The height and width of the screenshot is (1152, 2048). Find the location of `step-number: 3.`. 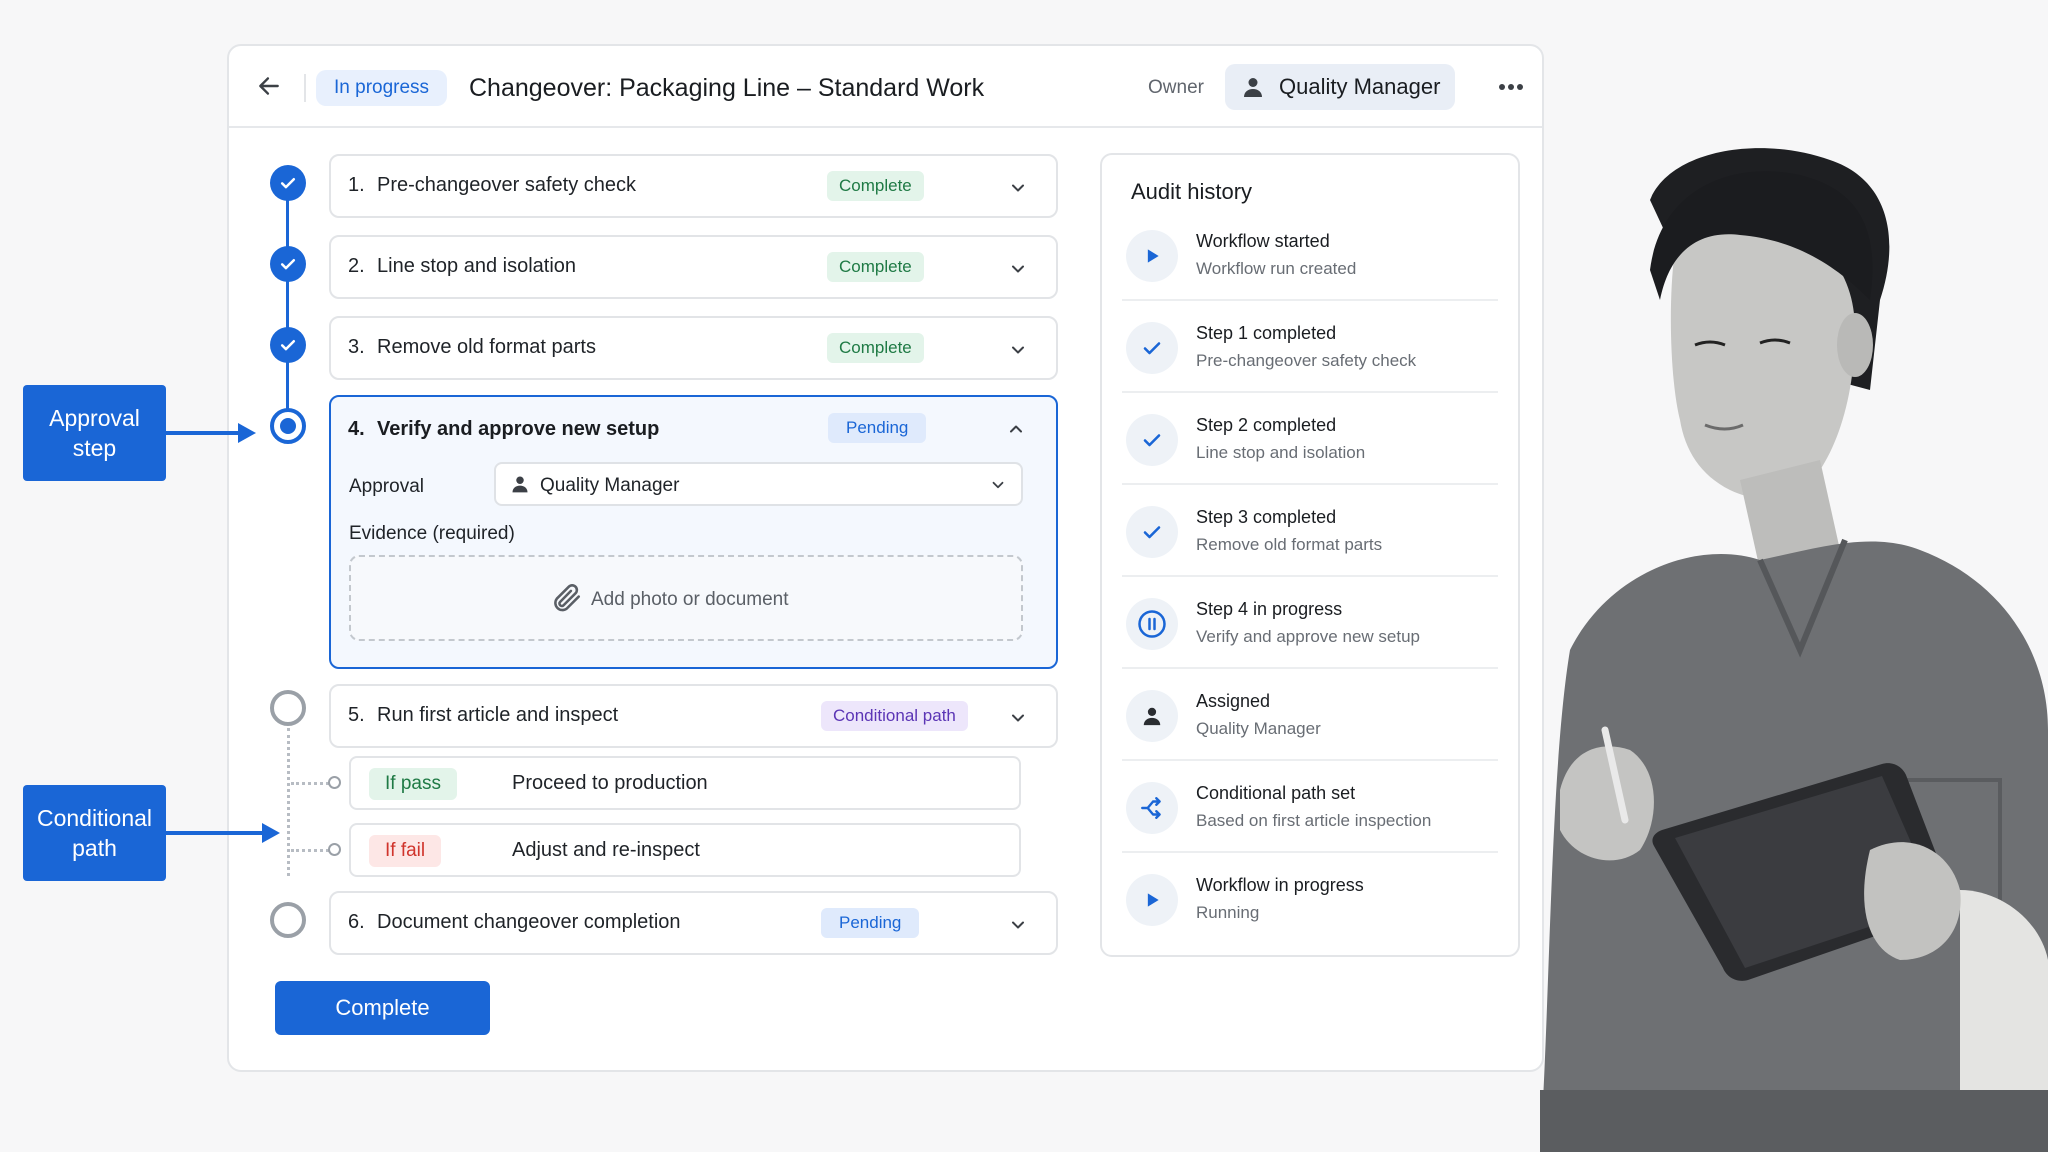

step-number: 3. is located at coordinates (356, 347).